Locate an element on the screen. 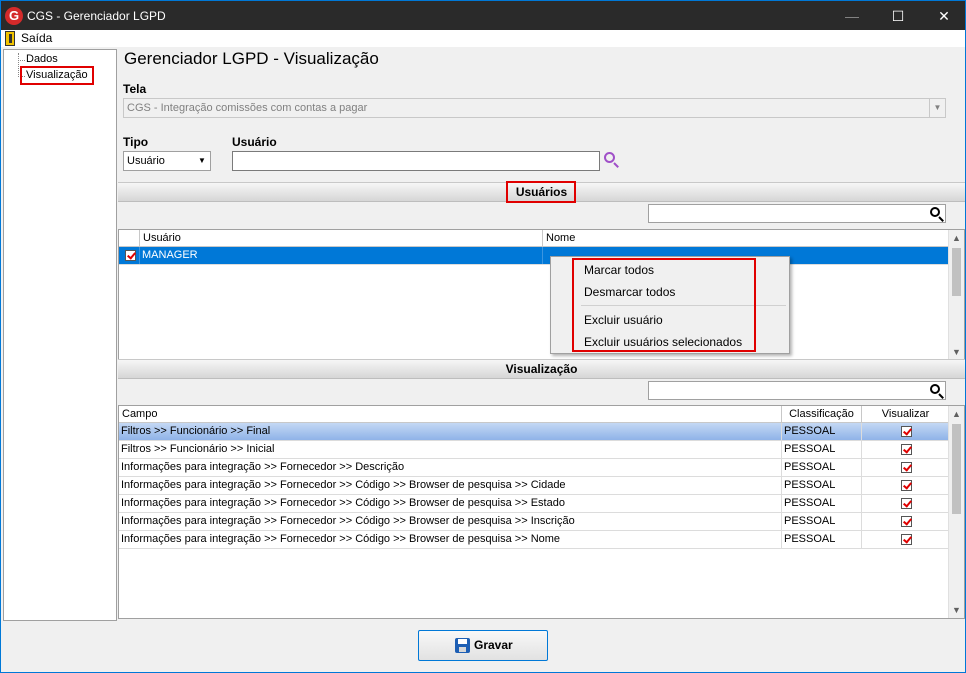 The height and width of the screenshot is (673, 966). table-row: Filtros >> Funcionário >> Final PESSOAL is located at coordinates (534, 432).